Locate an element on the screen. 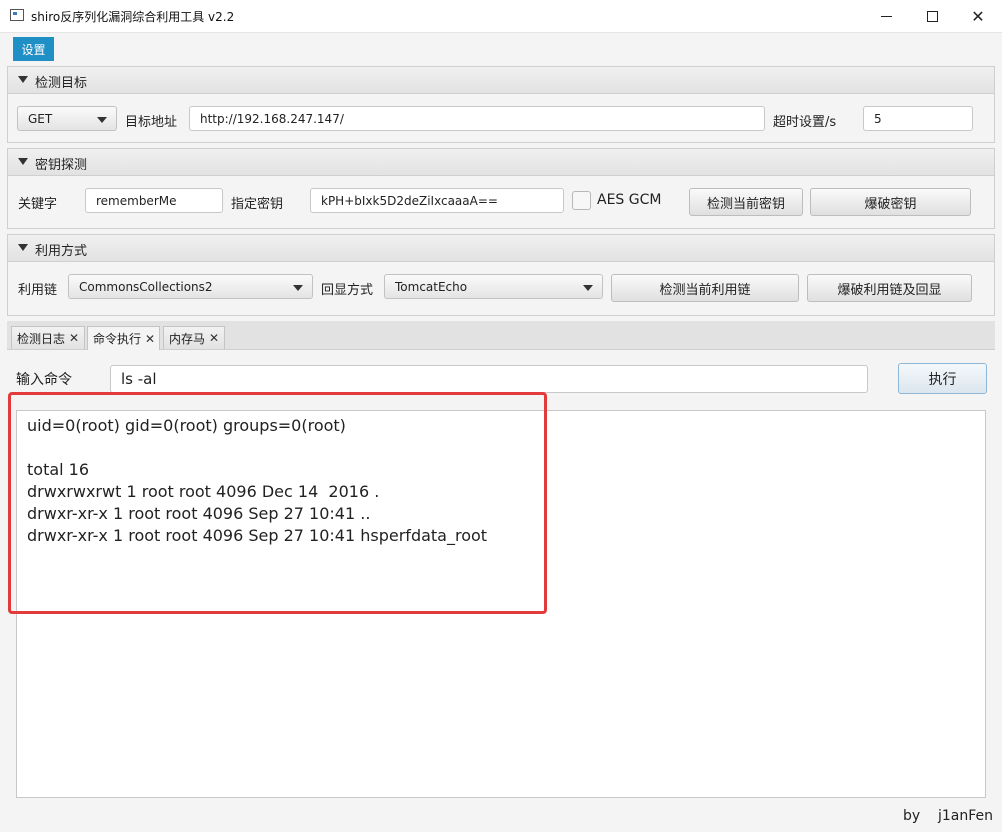 The width and height of the screenshot is (1002, 832). window-title: shiro反序列化漏洞综合利用工具 v2.2 is located at coordinates (133, 17).